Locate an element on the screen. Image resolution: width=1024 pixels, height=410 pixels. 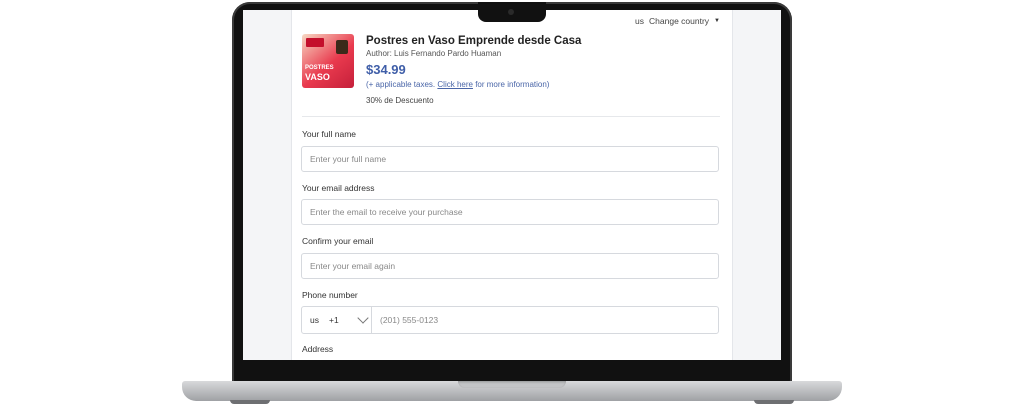
change-country-button: us Change country ▼ is located at coordinates (677, 21).